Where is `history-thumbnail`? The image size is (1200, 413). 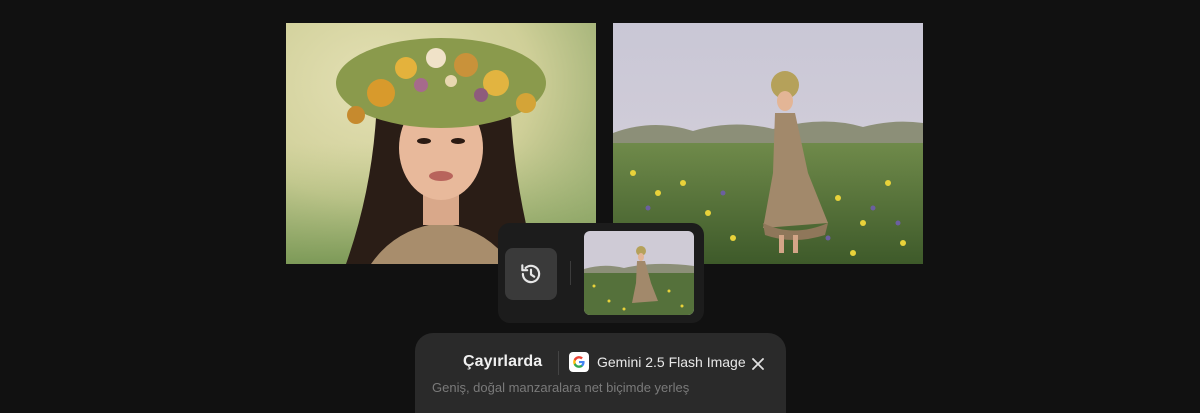 history-thumbnail is located at coordinates (639, 273).